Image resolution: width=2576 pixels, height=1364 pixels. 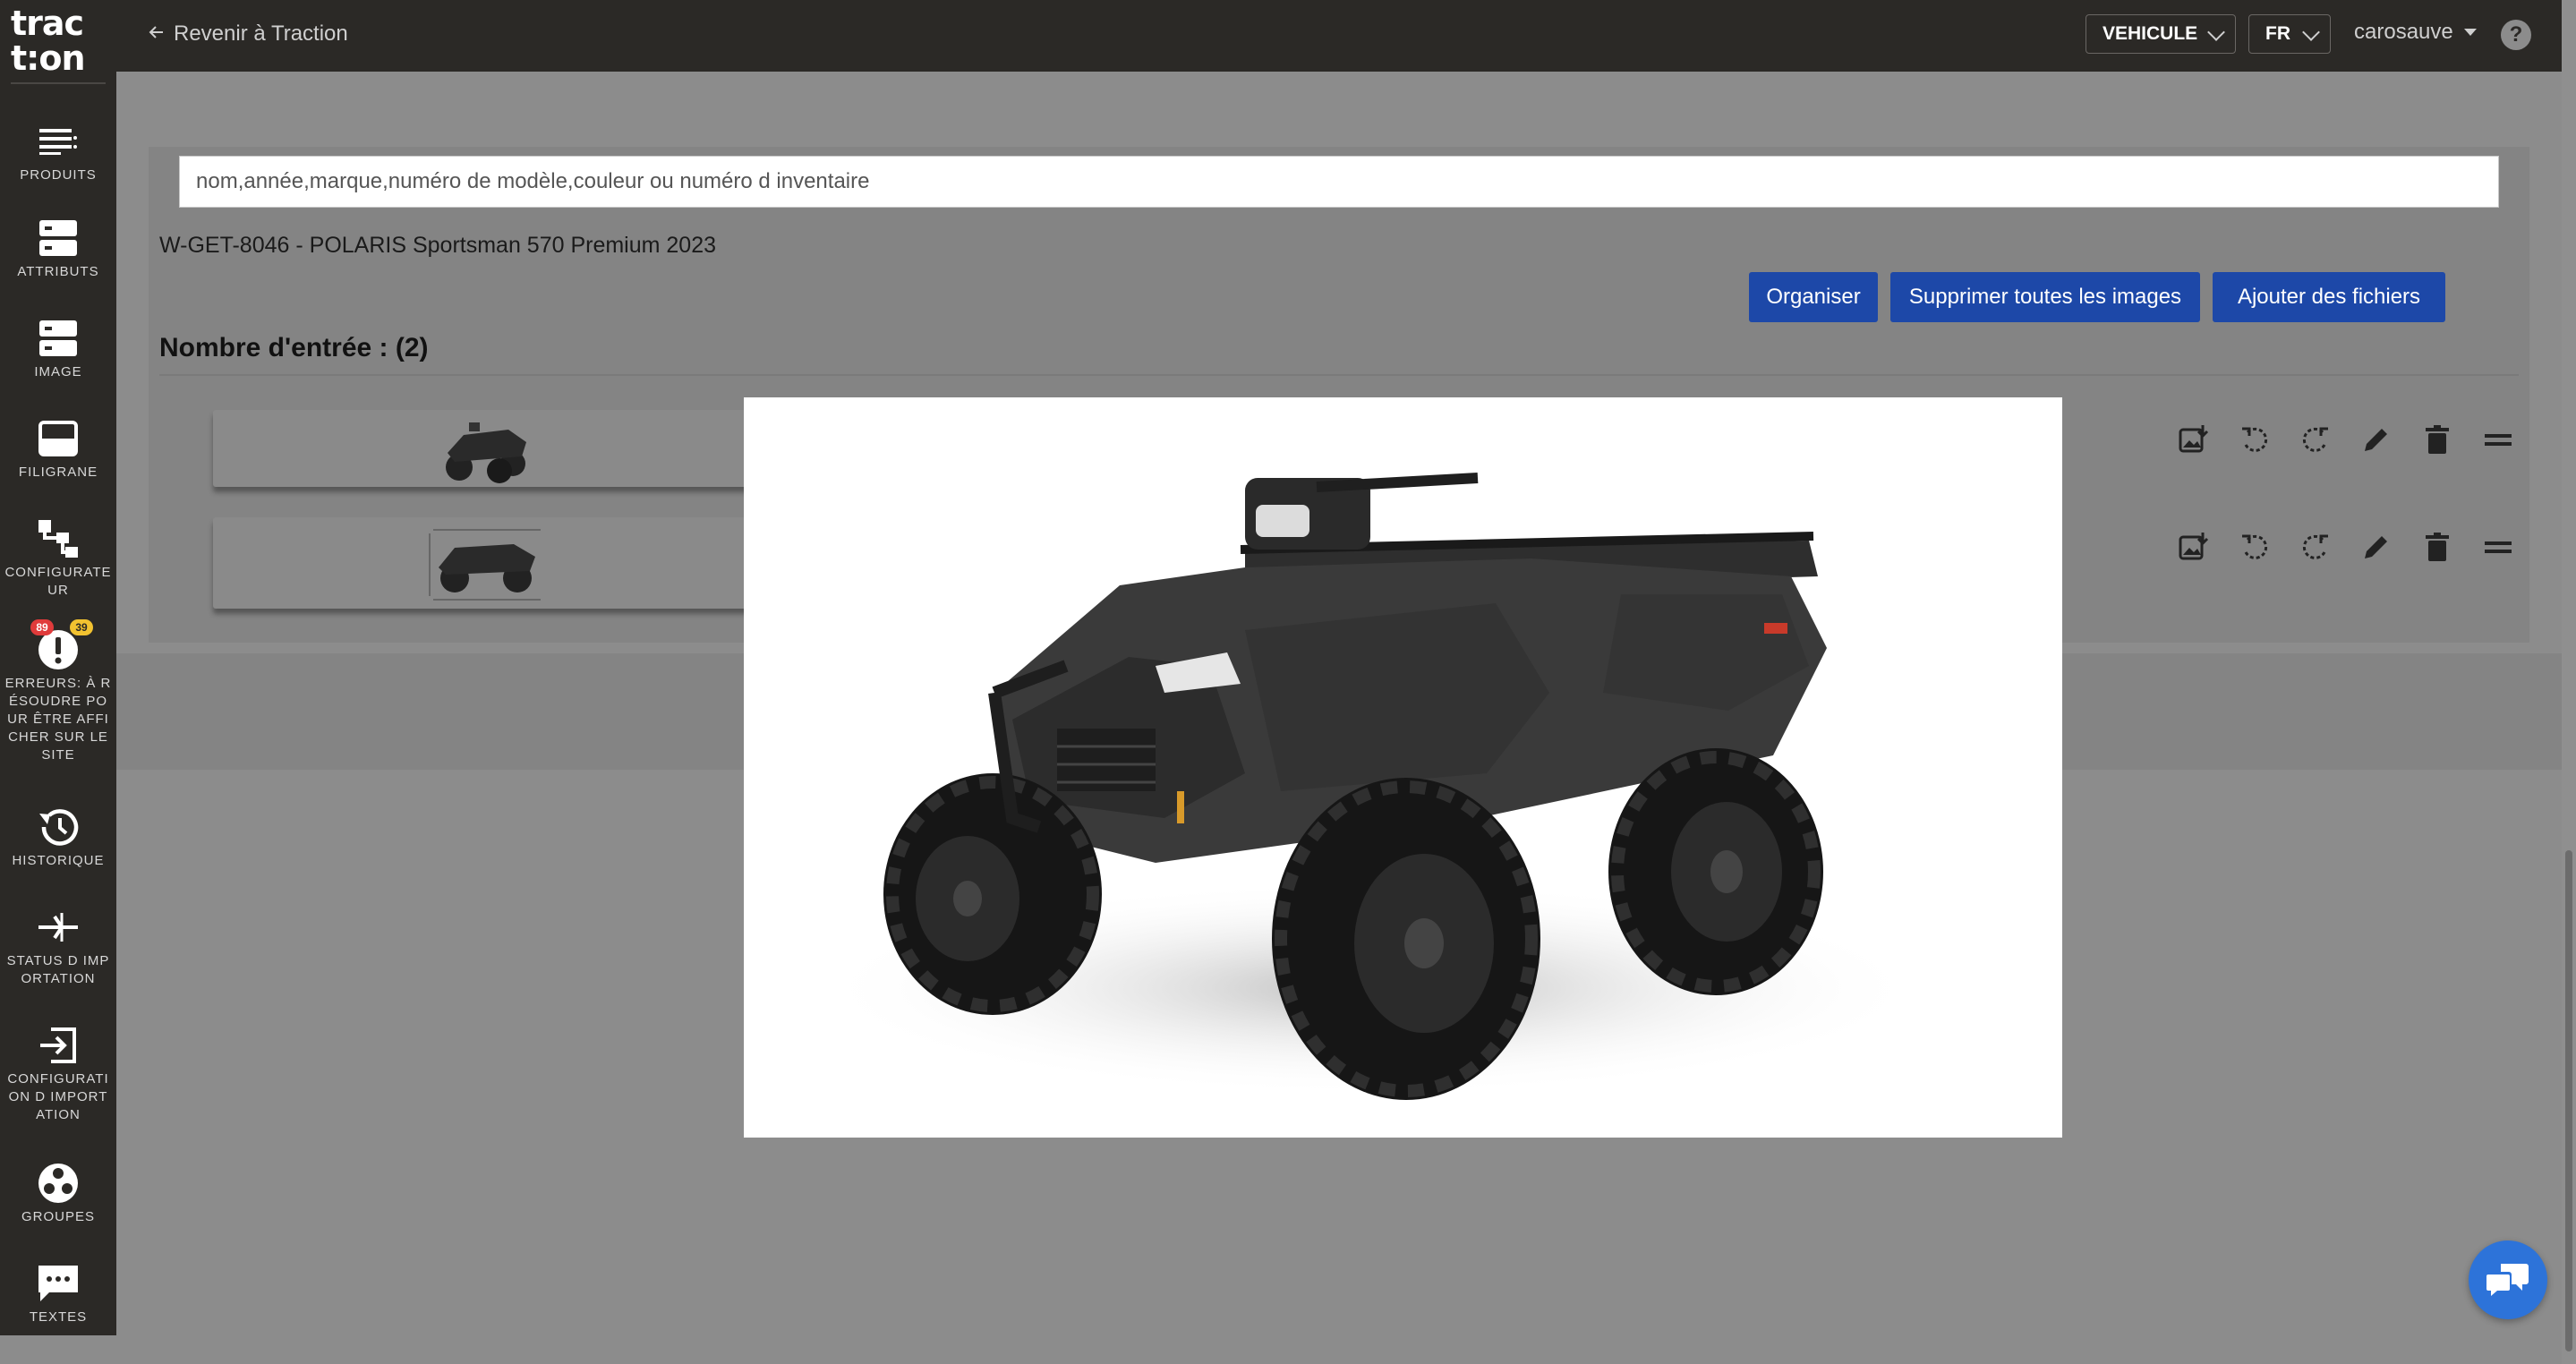 I want to click on organise-button: Organiser, so click(x=1813, y=297).